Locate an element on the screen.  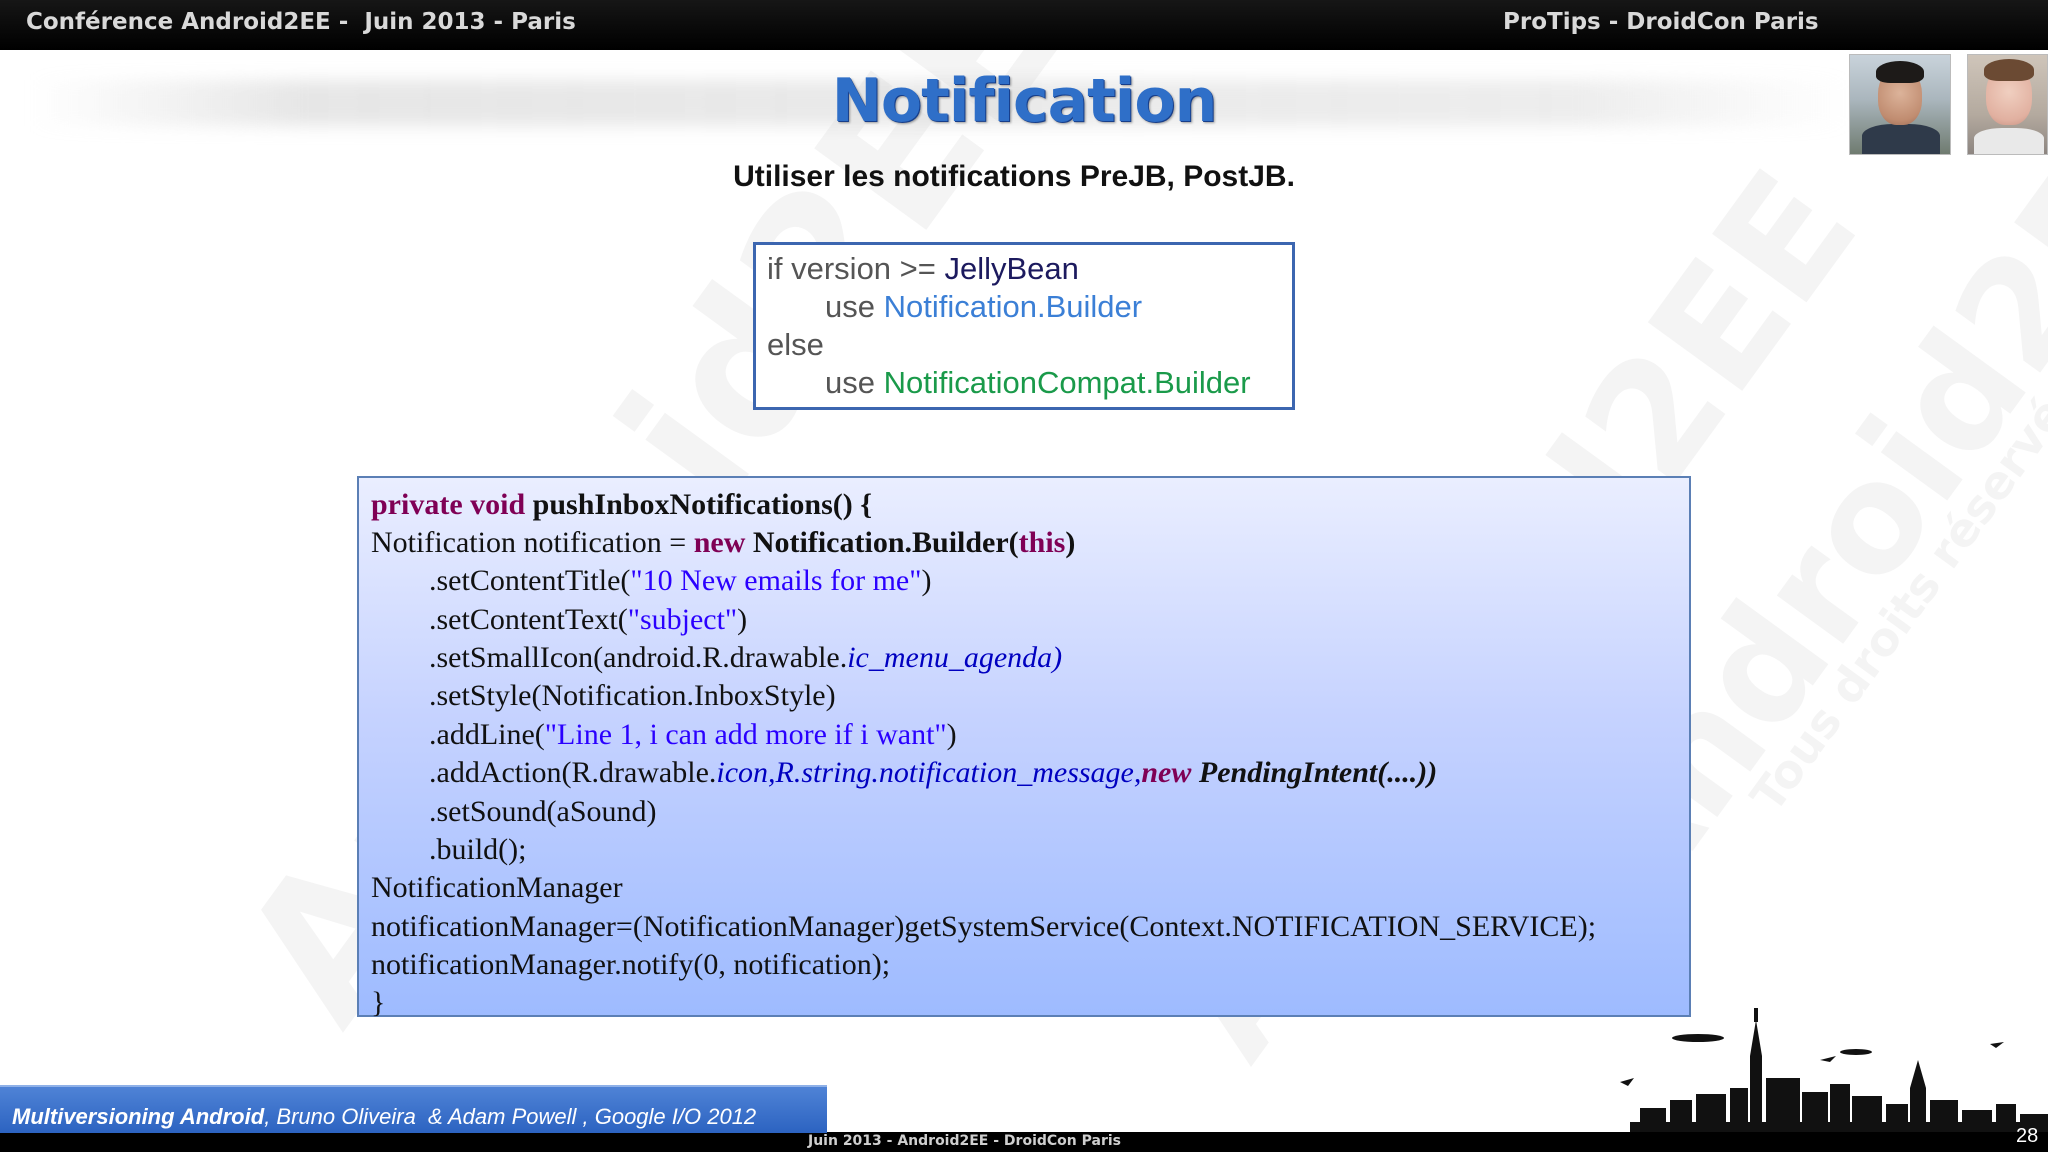
pseudo-line: use Notification.Builder is located at coordinates (984, 306).